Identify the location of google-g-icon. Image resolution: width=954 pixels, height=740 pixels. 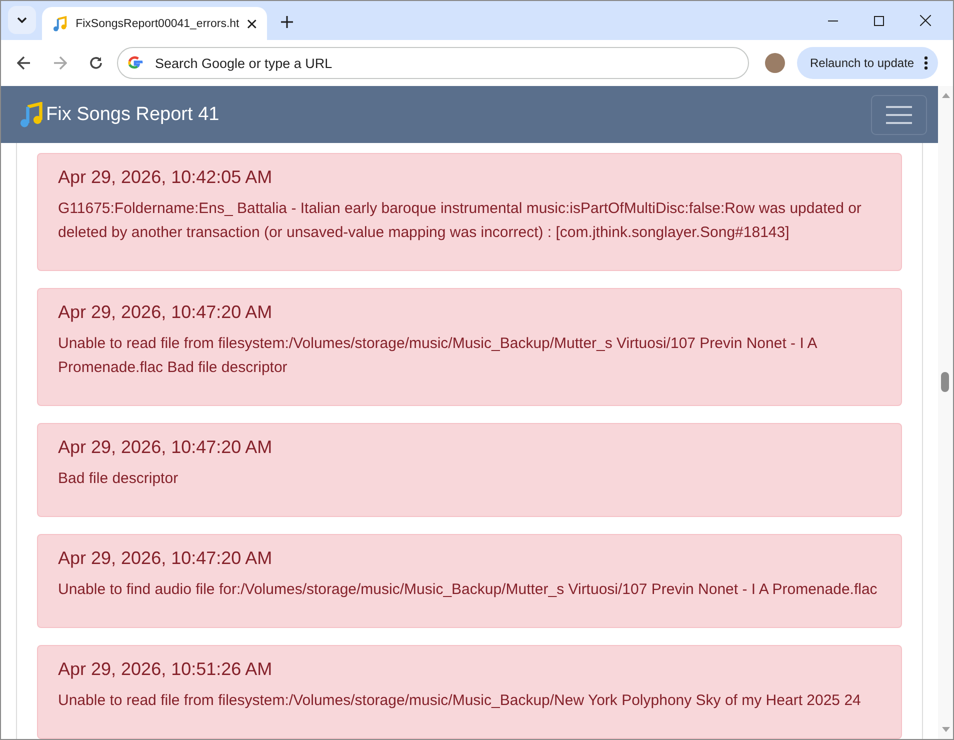
(135, 63).